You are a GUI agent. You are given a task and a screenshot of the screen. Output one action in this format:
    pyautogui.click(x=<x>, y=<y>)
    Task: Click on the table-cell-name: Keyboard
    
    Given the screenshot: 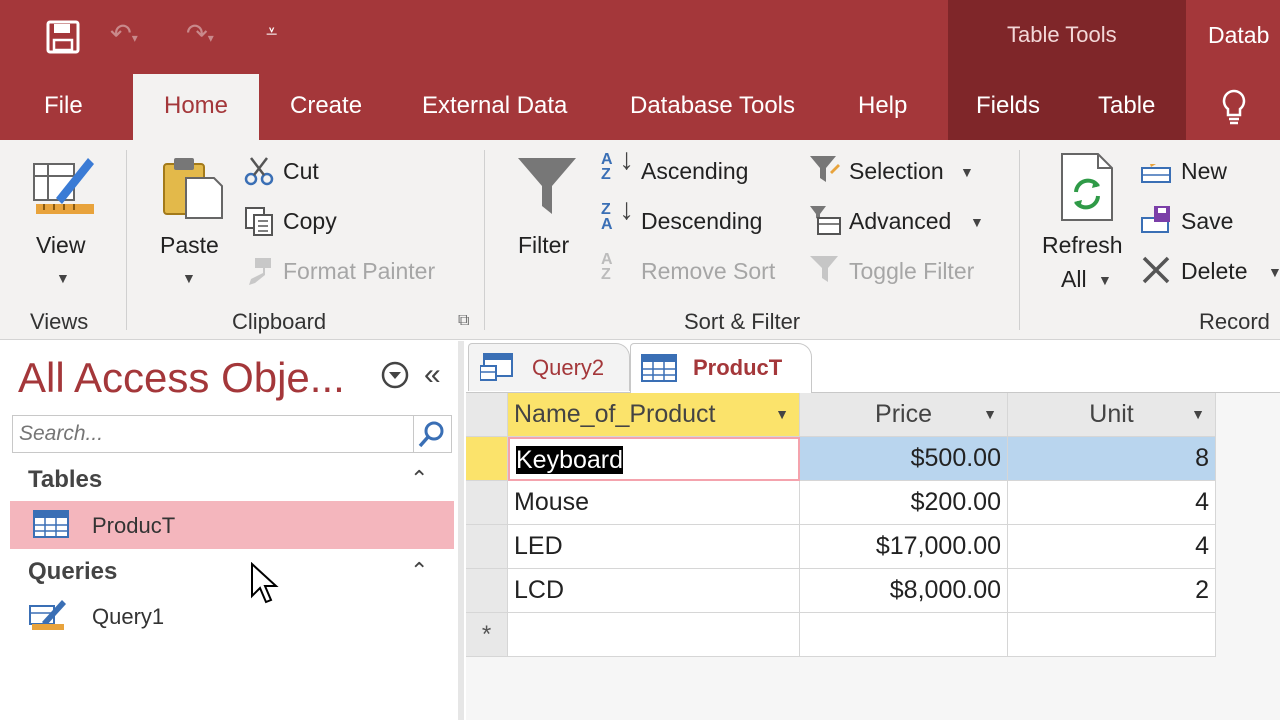 What is the action you would take?
    pyautogui.click(x=654, y=459)
    